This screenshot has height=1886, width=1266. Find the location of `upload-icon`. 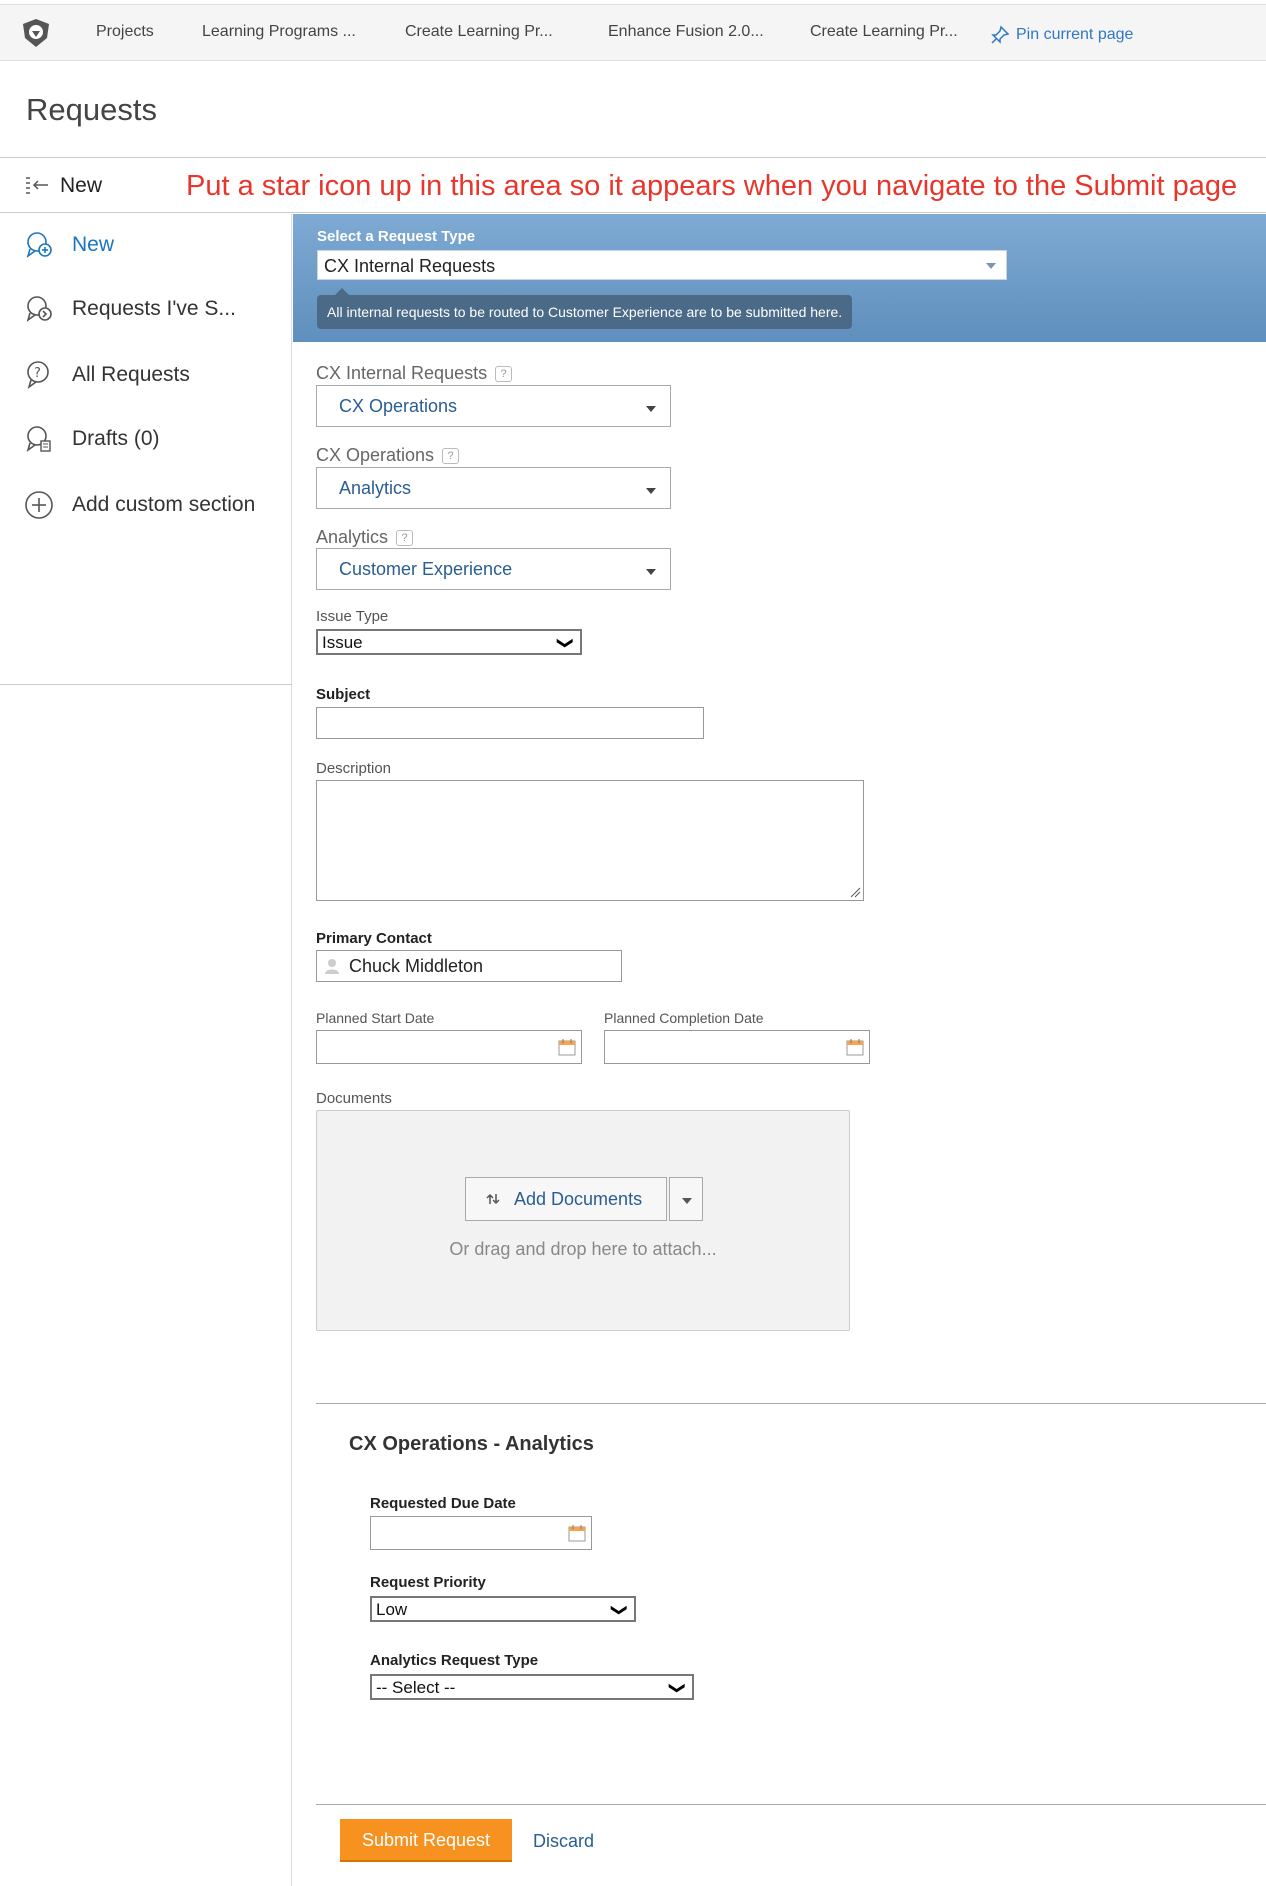

upload-icon is located at coordinates (493, 1199).